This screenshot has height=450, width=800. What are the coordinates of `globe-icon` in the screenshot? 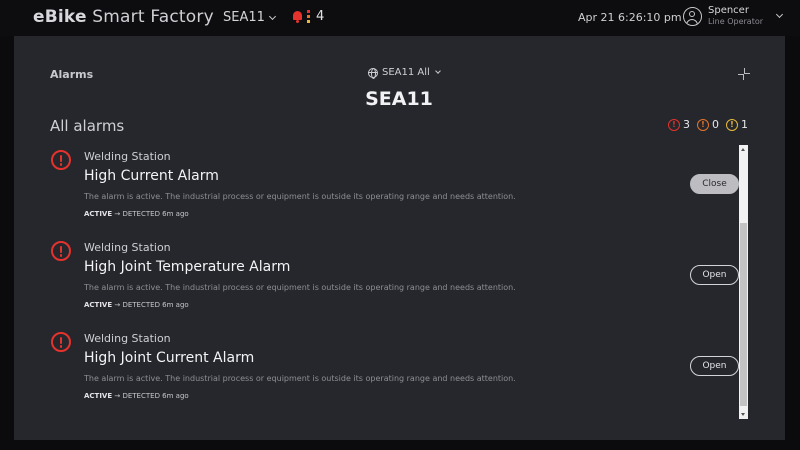 It's located at (373, 73).